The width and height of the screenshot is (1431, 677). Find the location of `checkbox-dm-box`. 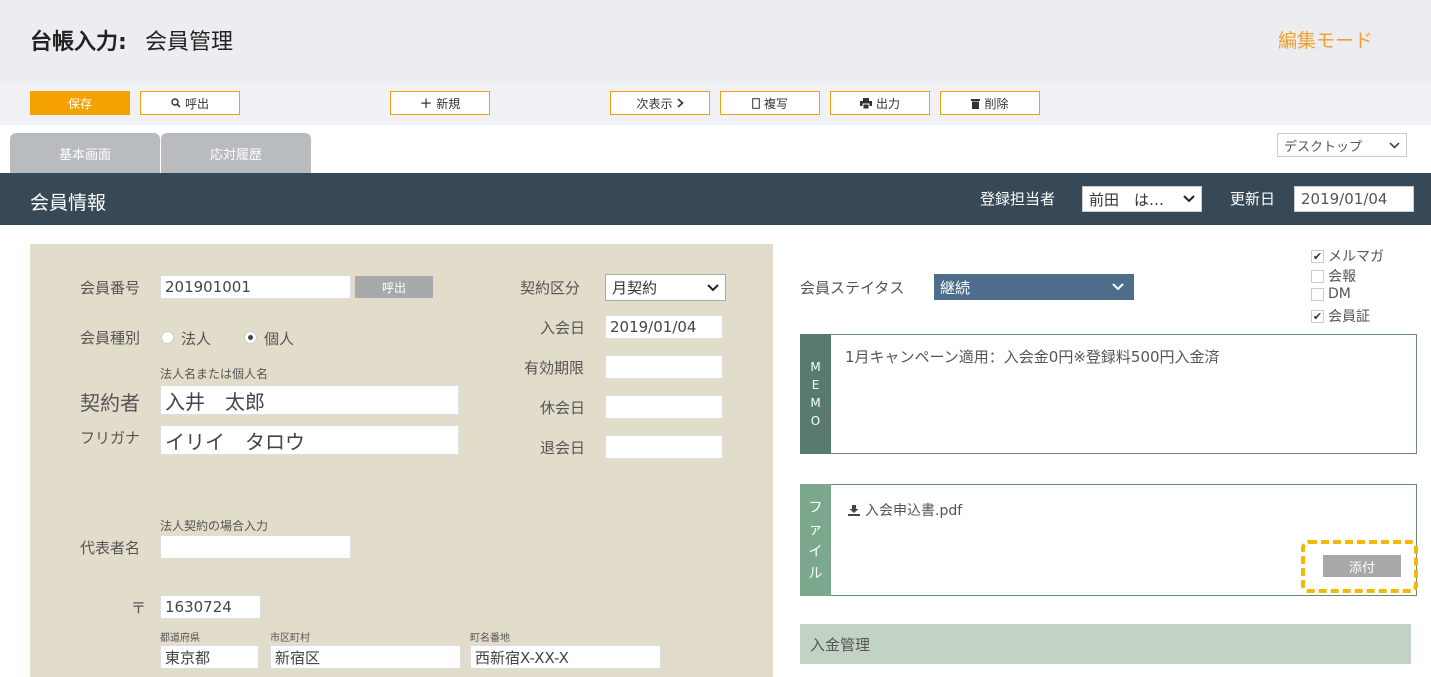

checkbox-dm-box is located at coordinates (1317, 294).